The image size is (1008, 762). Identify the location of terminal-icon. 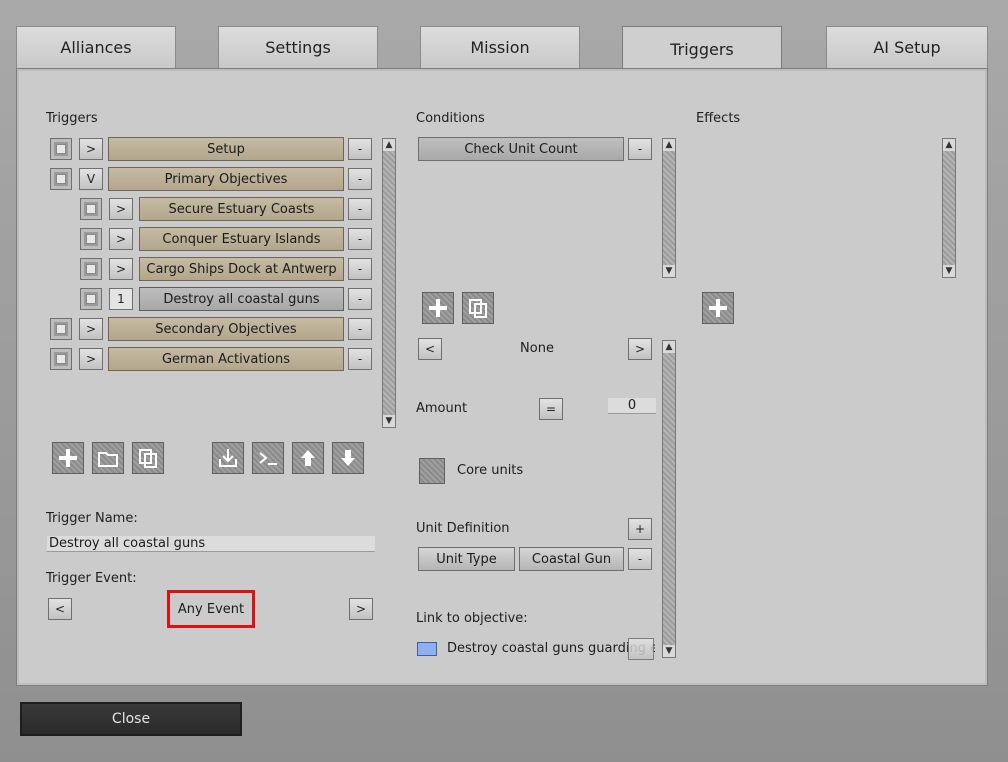
(268, 458).